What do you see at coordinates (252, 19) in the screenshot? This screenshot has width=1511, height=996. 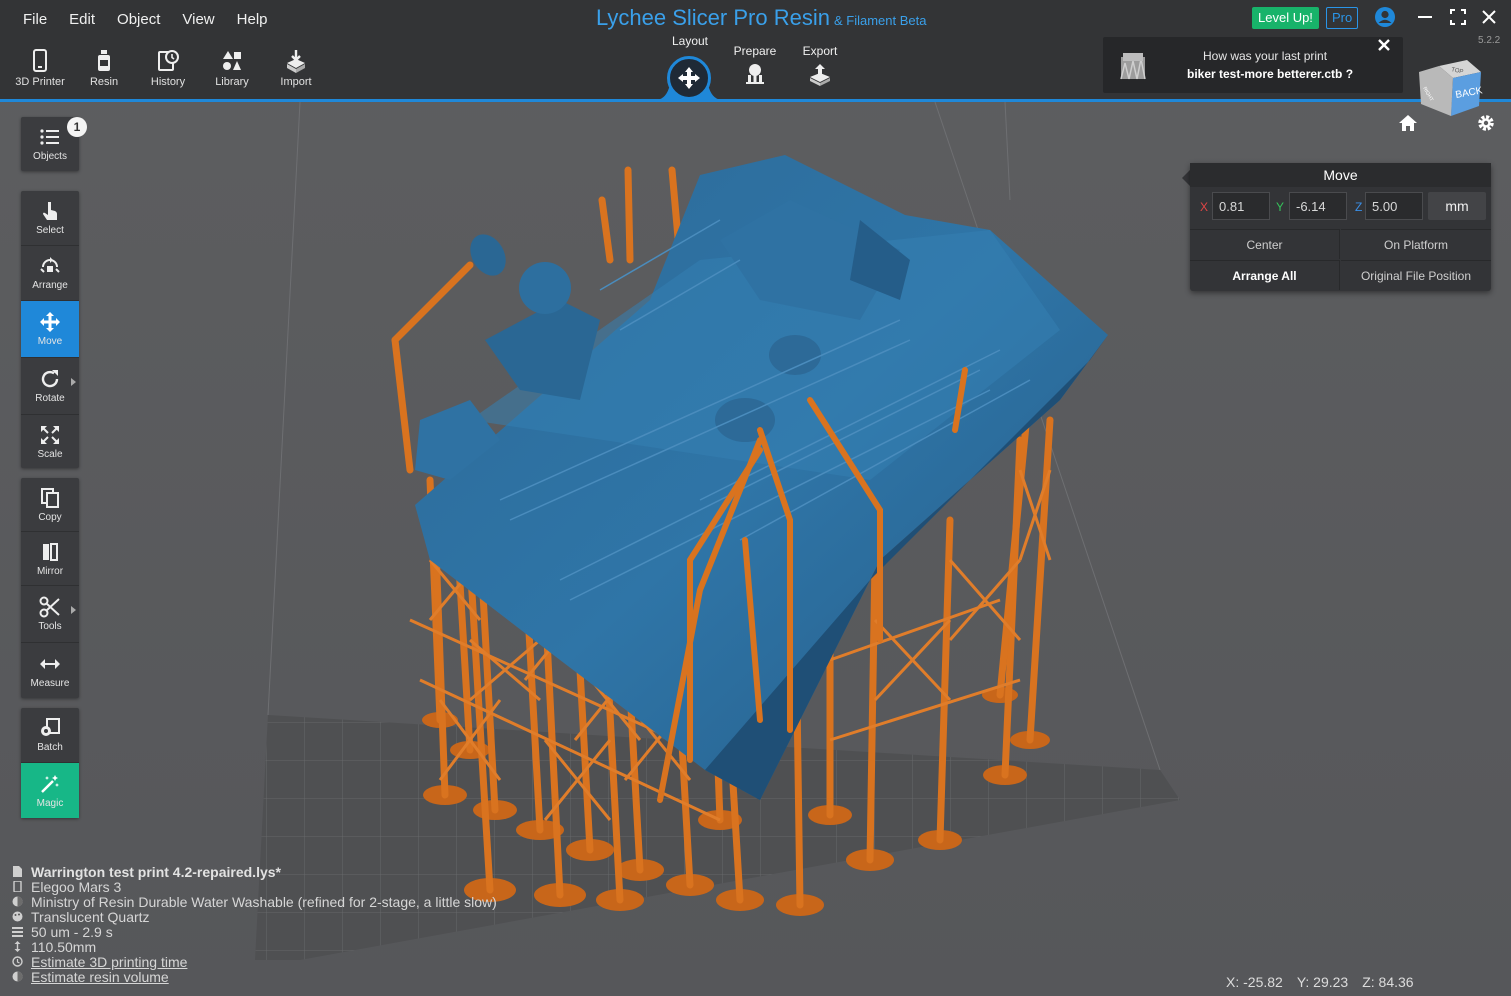 I see `menu-help: Help` at bounding box center [252, 19].